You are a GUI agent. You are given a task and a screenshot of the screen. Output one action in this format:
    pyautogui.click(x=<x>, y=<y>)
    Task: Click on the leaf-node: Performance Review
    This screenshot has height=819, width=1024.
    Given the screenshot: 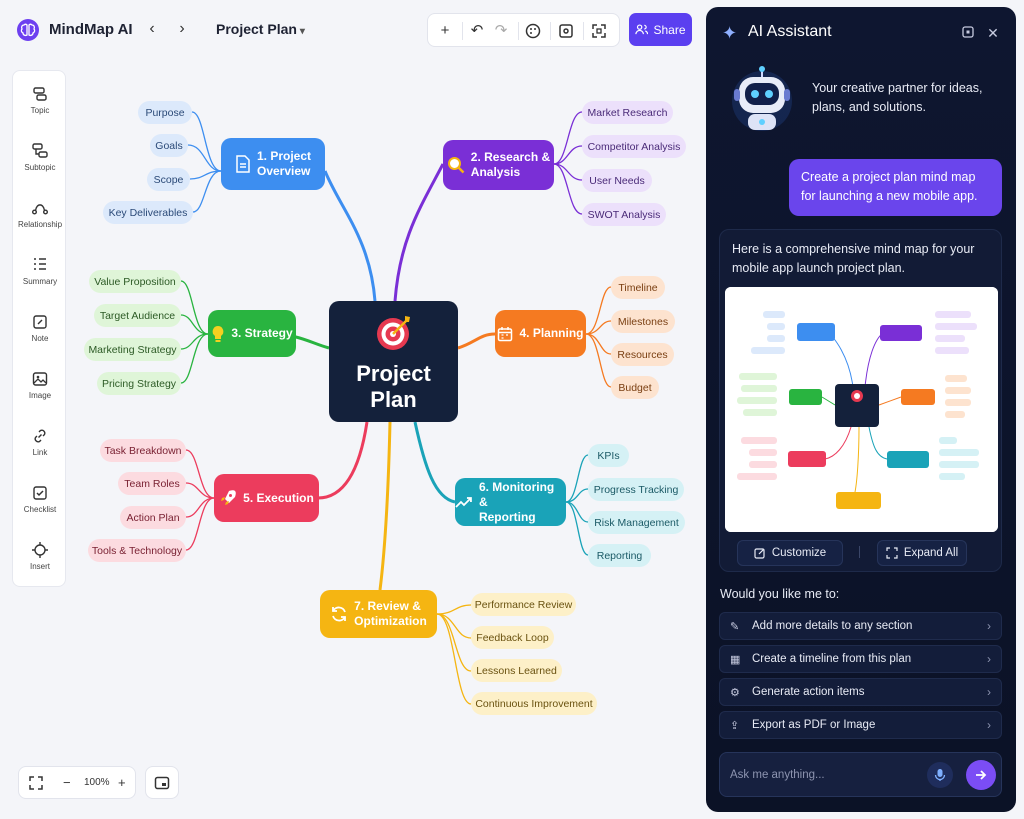 What is the action you would take?
    pyautogui.click(x=523, y=604)
    